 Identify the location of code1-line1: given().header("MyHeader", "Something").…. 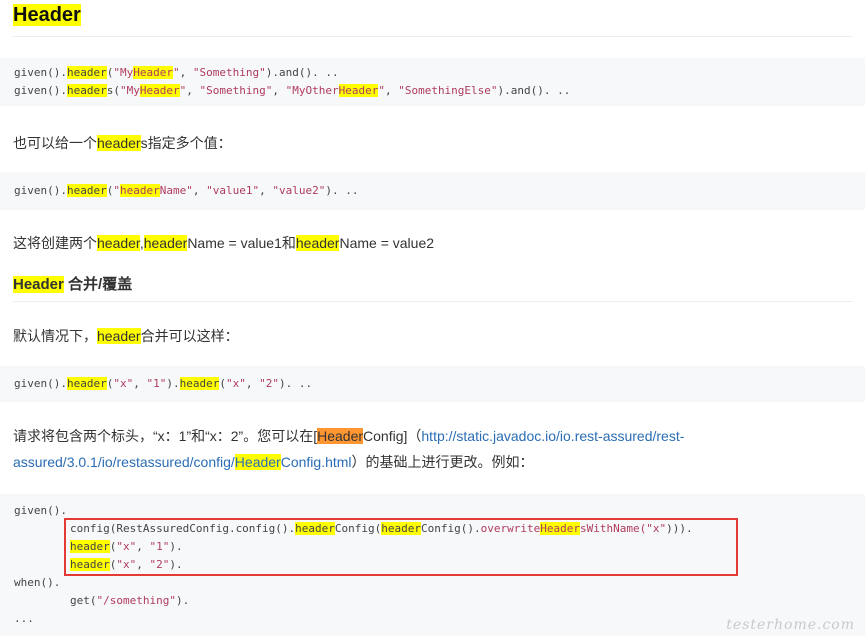
(176, 72).